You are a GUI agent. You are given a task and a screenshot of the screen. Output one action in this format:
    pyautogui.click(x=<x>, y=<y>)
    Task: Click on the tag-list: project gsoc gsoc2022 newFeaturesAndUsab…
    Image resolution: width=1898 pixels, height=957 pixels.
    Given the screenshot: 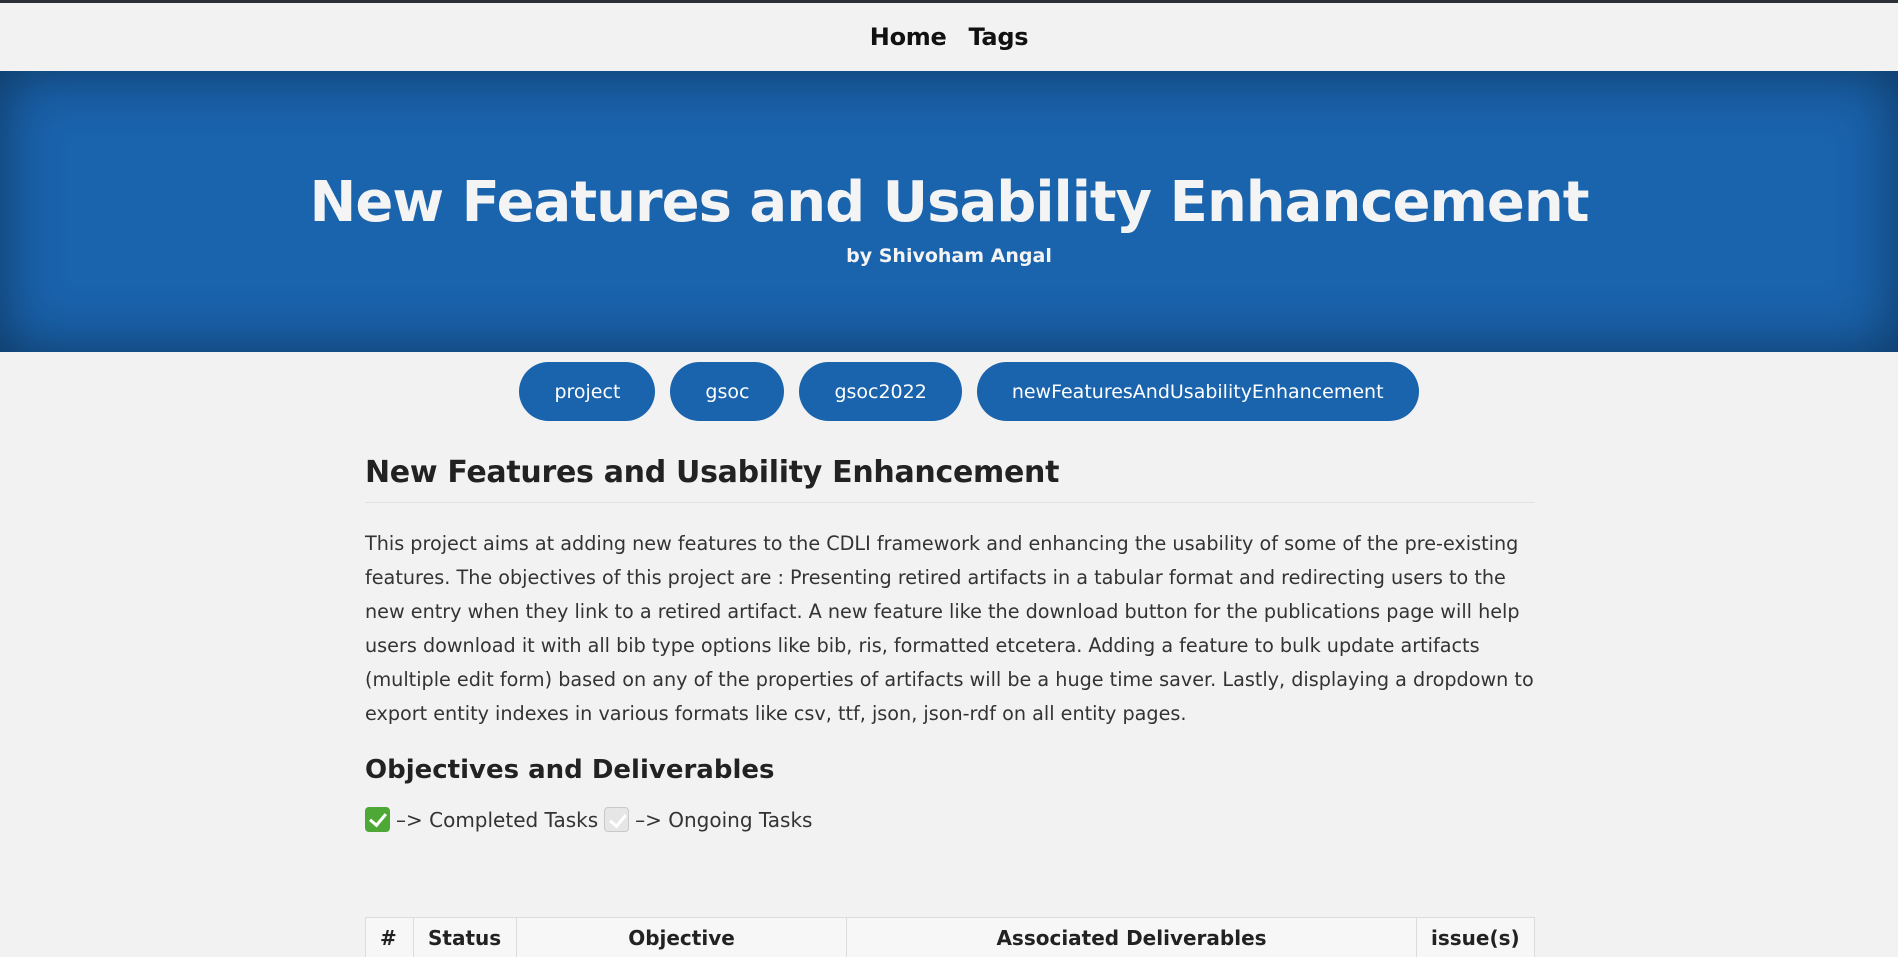 What is the action you would take?
    pyautogui.click(x=949, y=391)
    